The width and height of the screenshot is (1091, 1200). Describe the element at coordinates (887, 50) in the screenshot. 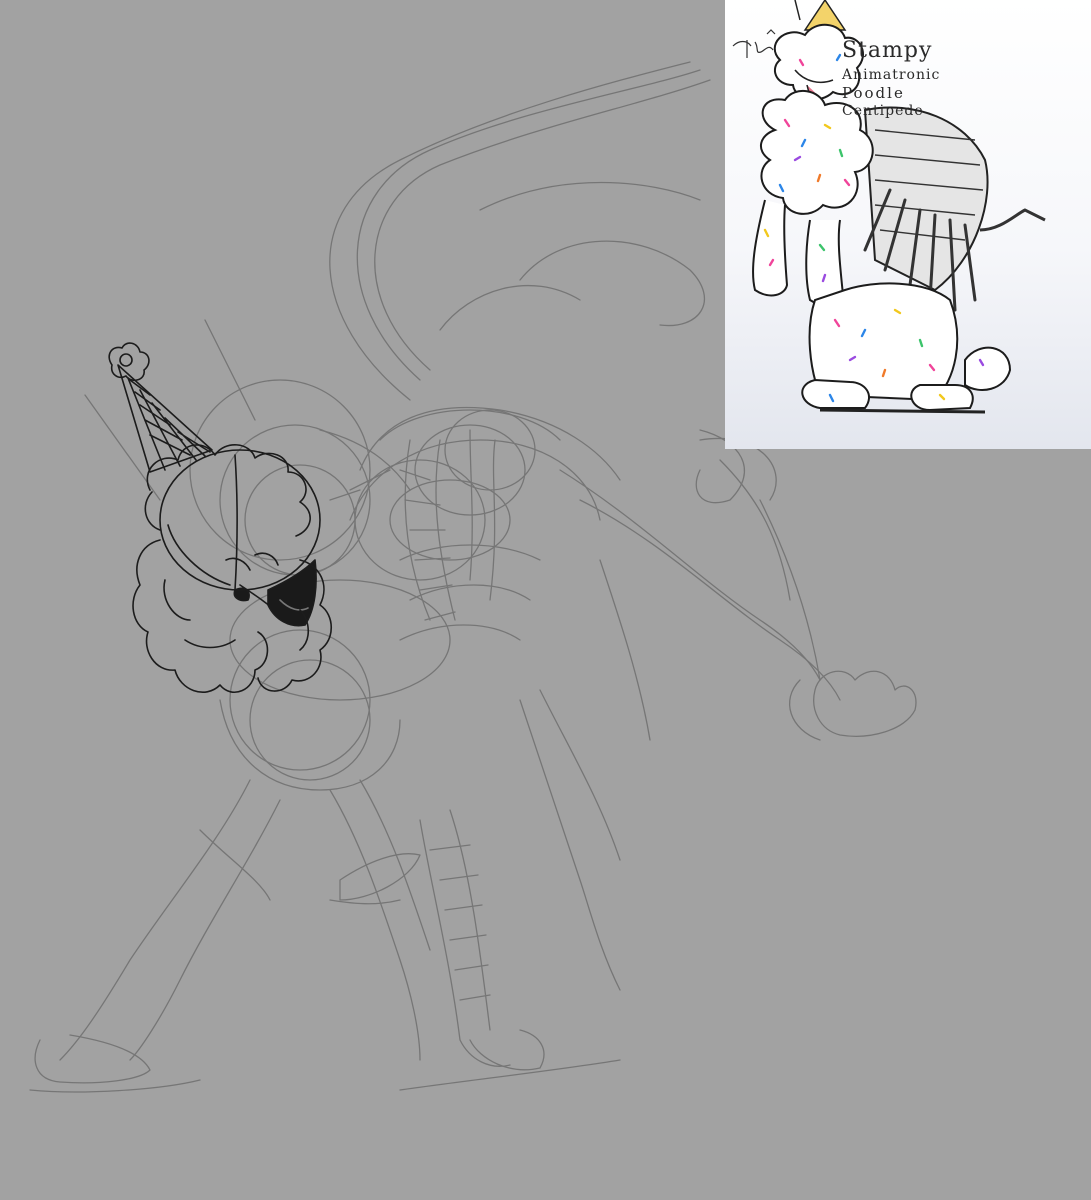

I see `reference-title: Stampy` at that location.